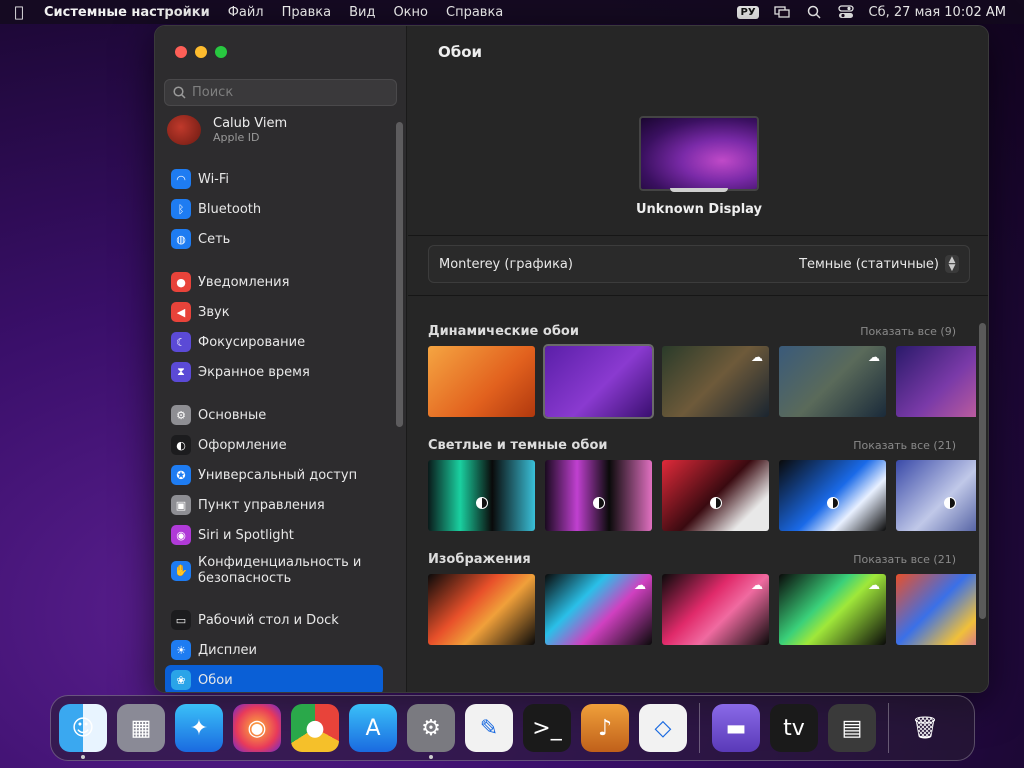  Describe the element at coordinates (181, 415) in the screenshot. I see `gear-icon: ⚙` at that location.